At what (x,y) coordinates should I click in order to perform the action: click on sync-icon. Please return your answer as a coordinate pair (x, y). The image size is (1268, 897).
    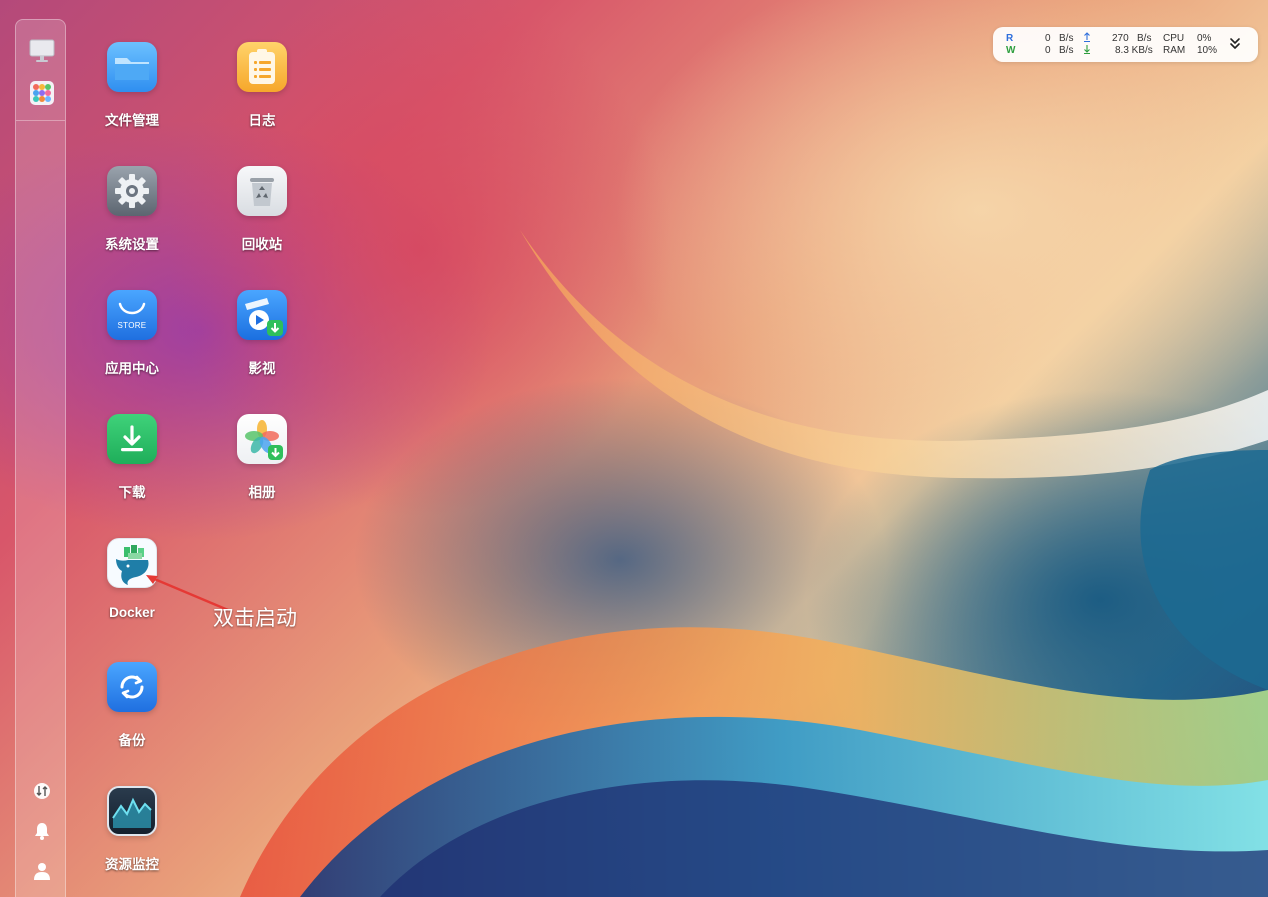
    Looking at the image, I should click on (132, 687).